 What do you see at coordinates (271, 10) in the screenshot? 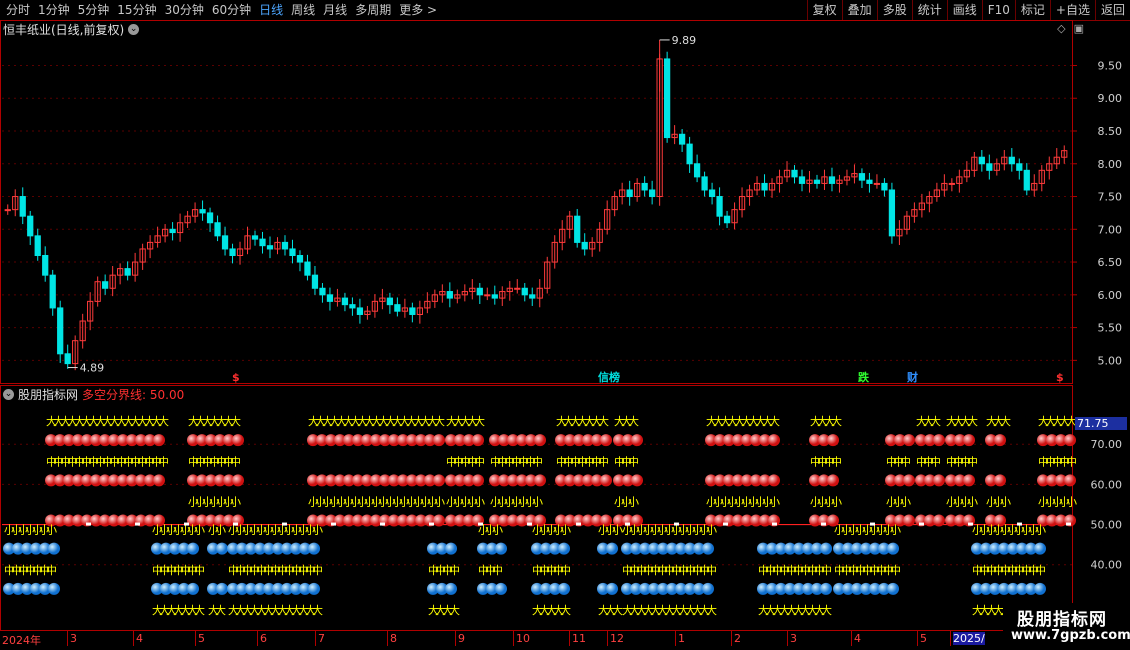
I see `period-tab-6: 日线` at bounding box center [271, 10].